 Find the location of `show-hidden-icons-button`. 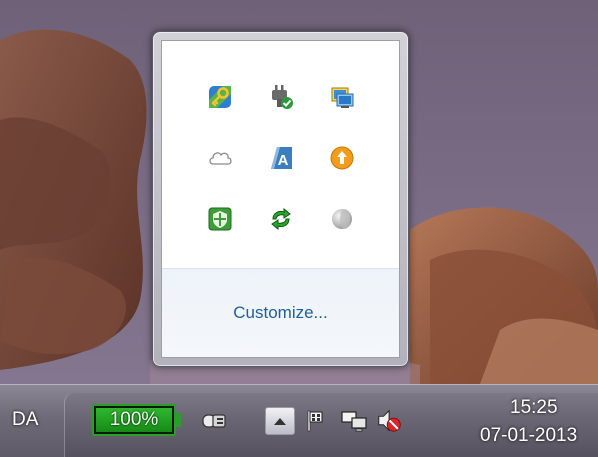

show-hidden-icons-button is located at coordinates (280, 421).